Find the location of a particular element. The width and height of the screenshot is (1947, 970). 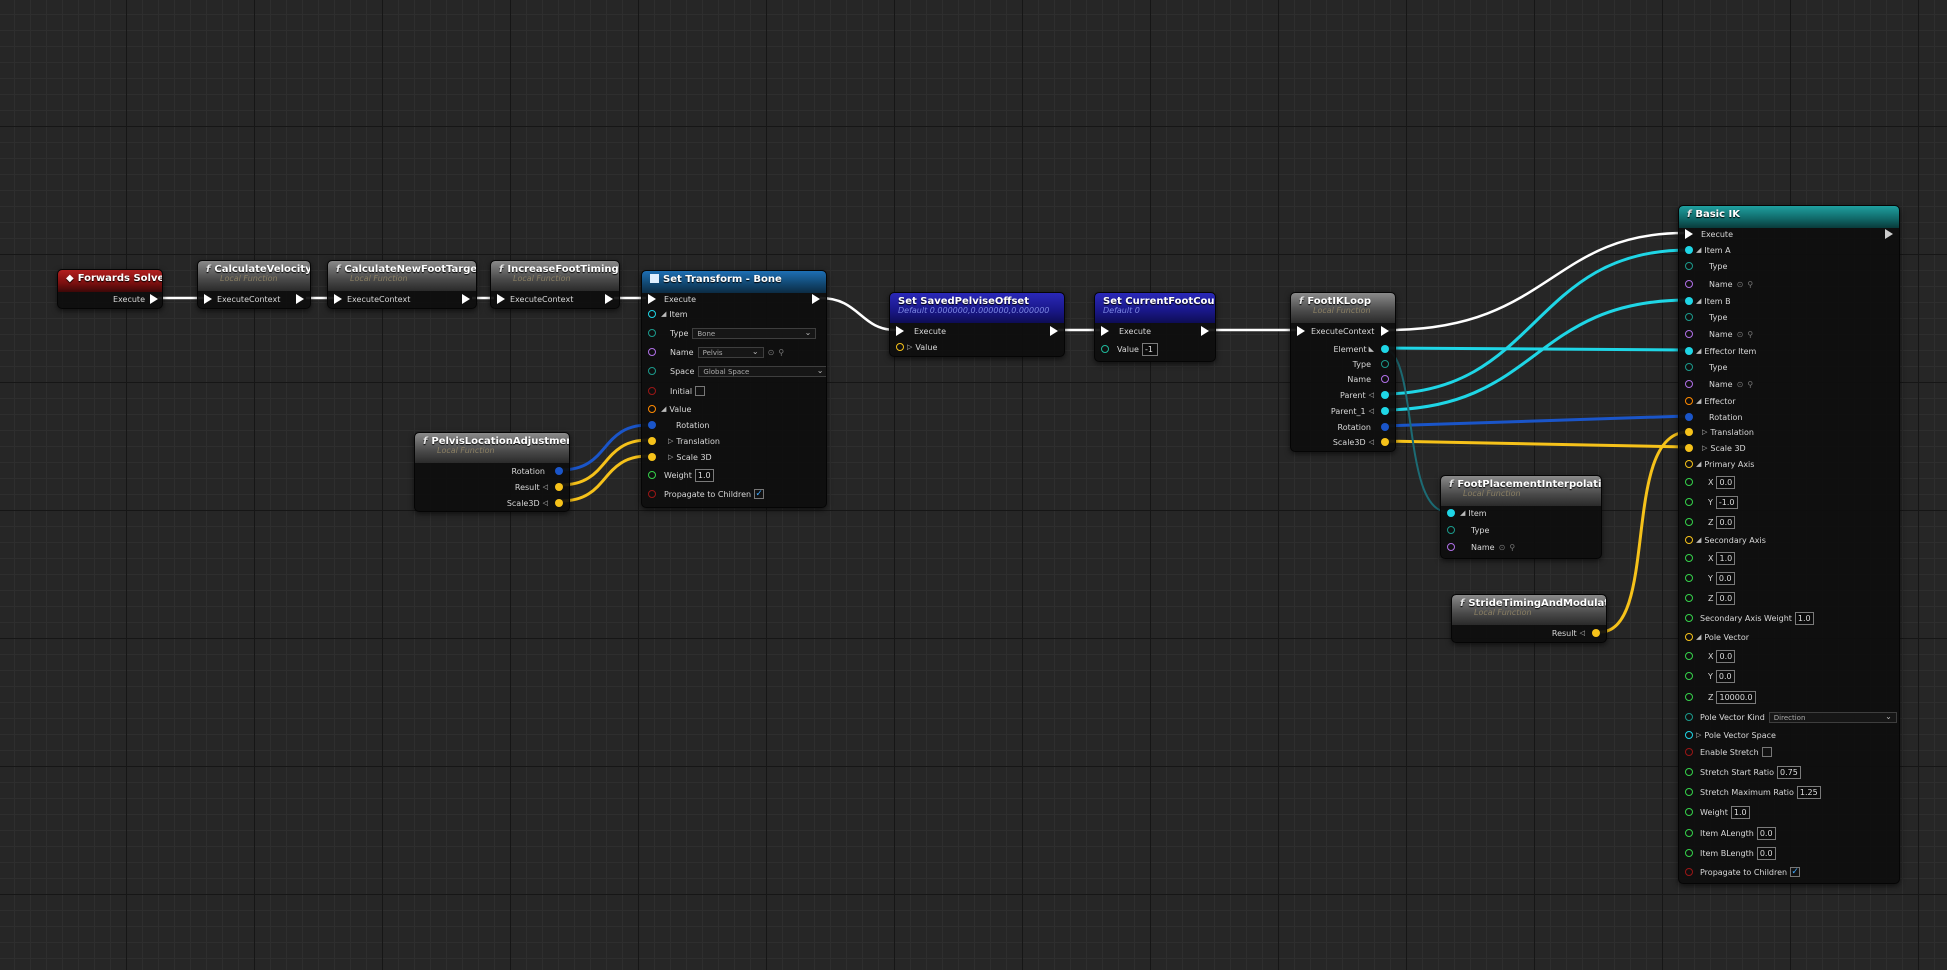

item-a-name-pin is located at coordinates (1689, 284).